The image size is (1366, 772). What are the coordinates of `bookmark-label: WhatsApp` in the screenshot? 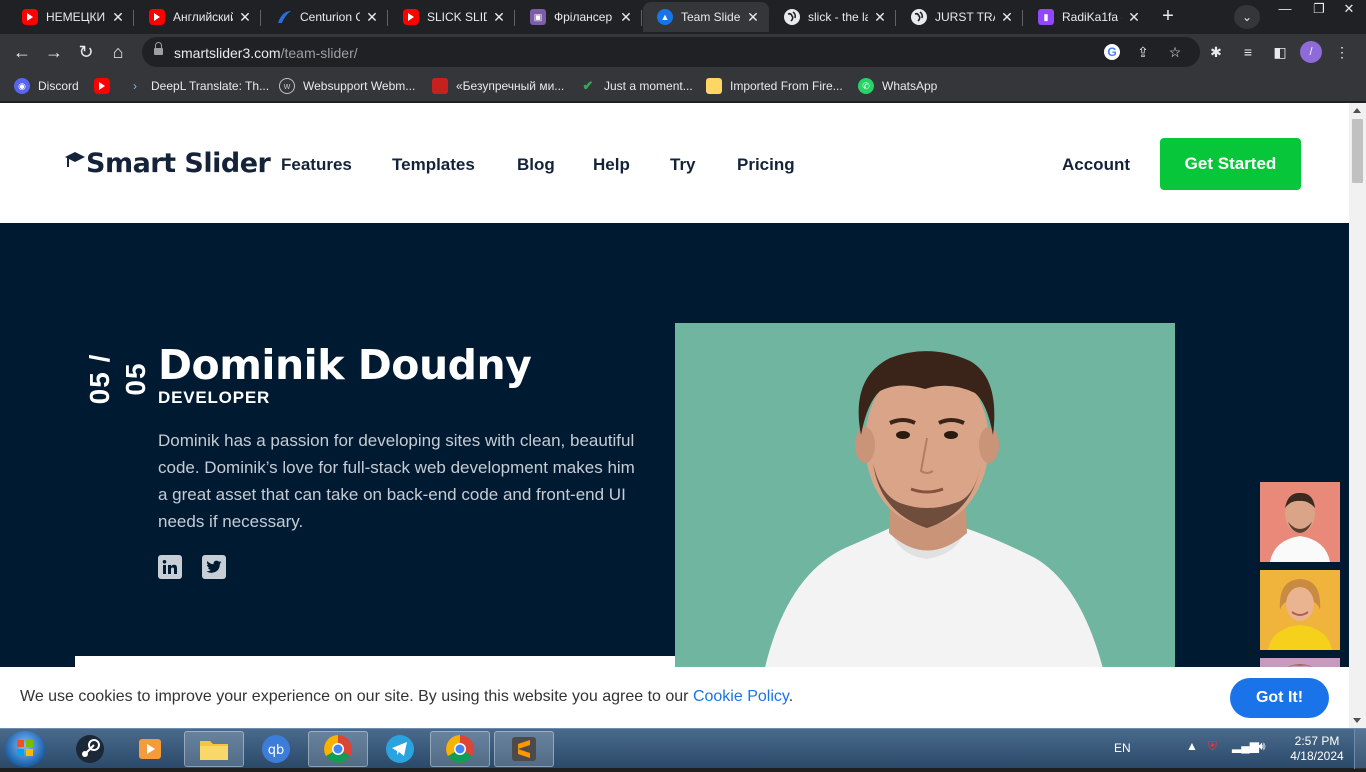 It's located at (910, 86).